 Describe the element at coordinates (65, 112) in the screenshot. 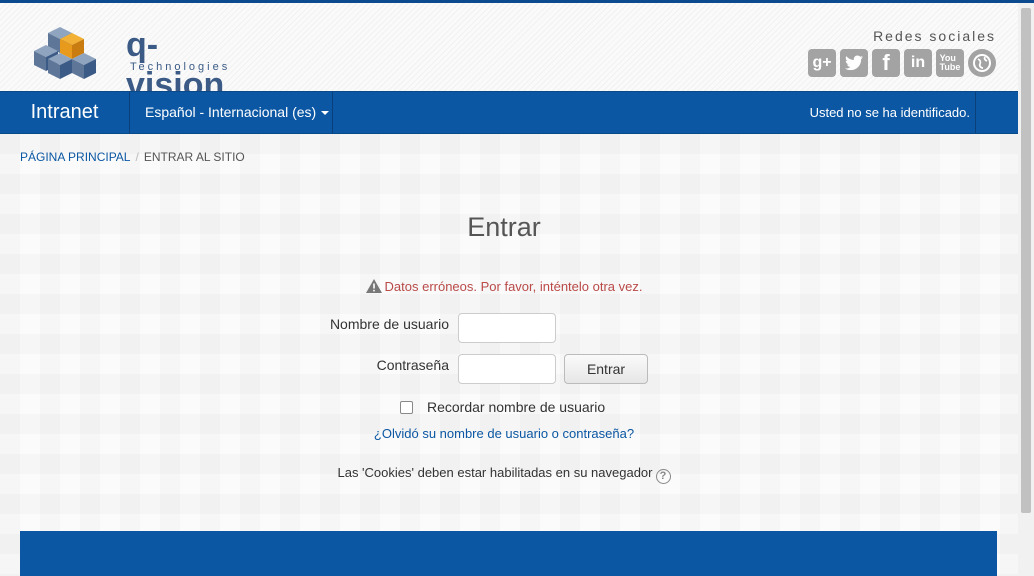

I see `brand-link: Intranet` at that location.